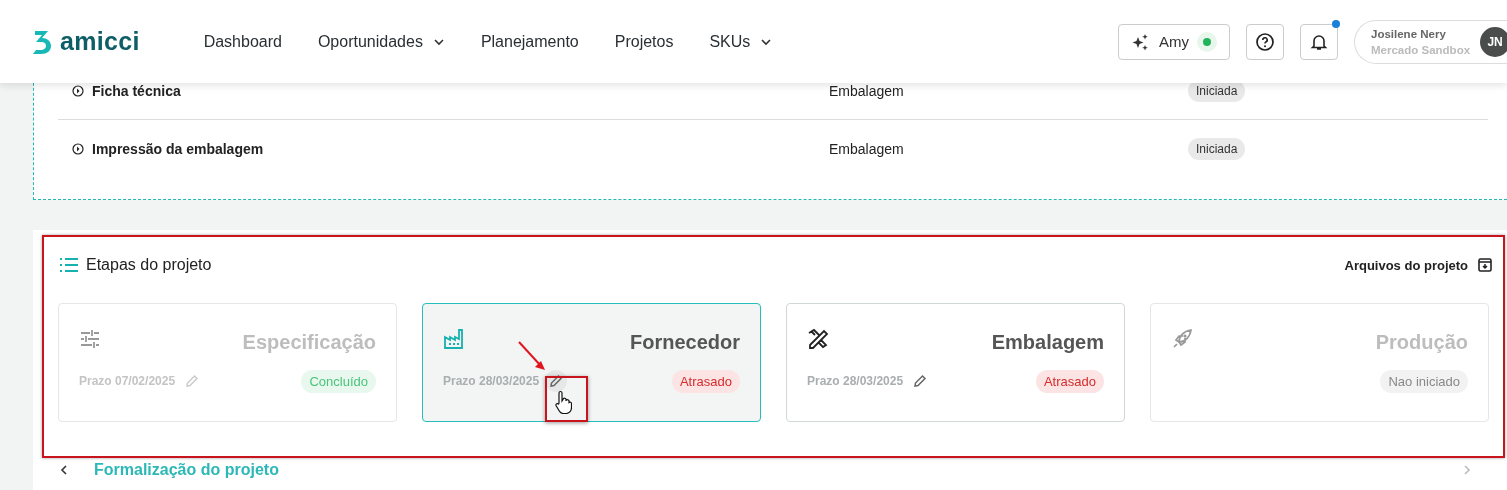  I want to click on arrow-icon, so click(532, 356).